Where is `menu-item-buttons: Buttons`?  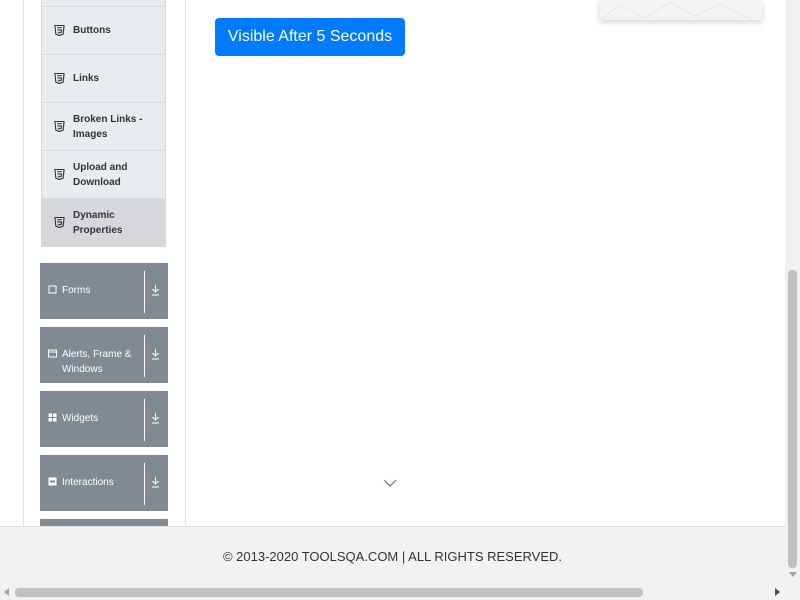 menu-item-buttons: Buttons is located at coordinates (103, 31).